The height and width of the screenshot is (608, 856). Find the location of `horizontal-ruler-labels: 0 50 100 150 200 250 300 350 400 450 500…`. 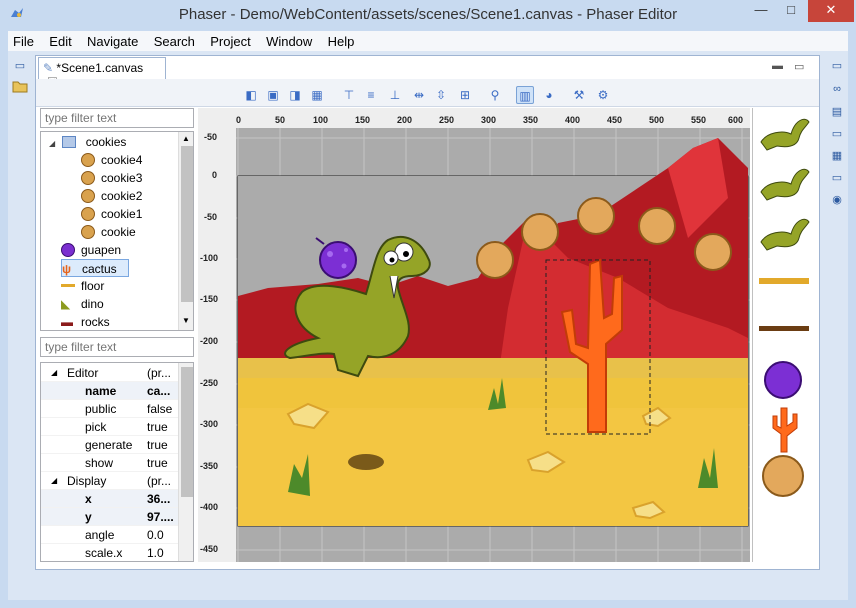

horizontal-ruler-labels: 0 50 100 150 200 250 300 350 400 450 500… is located at coordinates (474, 118).